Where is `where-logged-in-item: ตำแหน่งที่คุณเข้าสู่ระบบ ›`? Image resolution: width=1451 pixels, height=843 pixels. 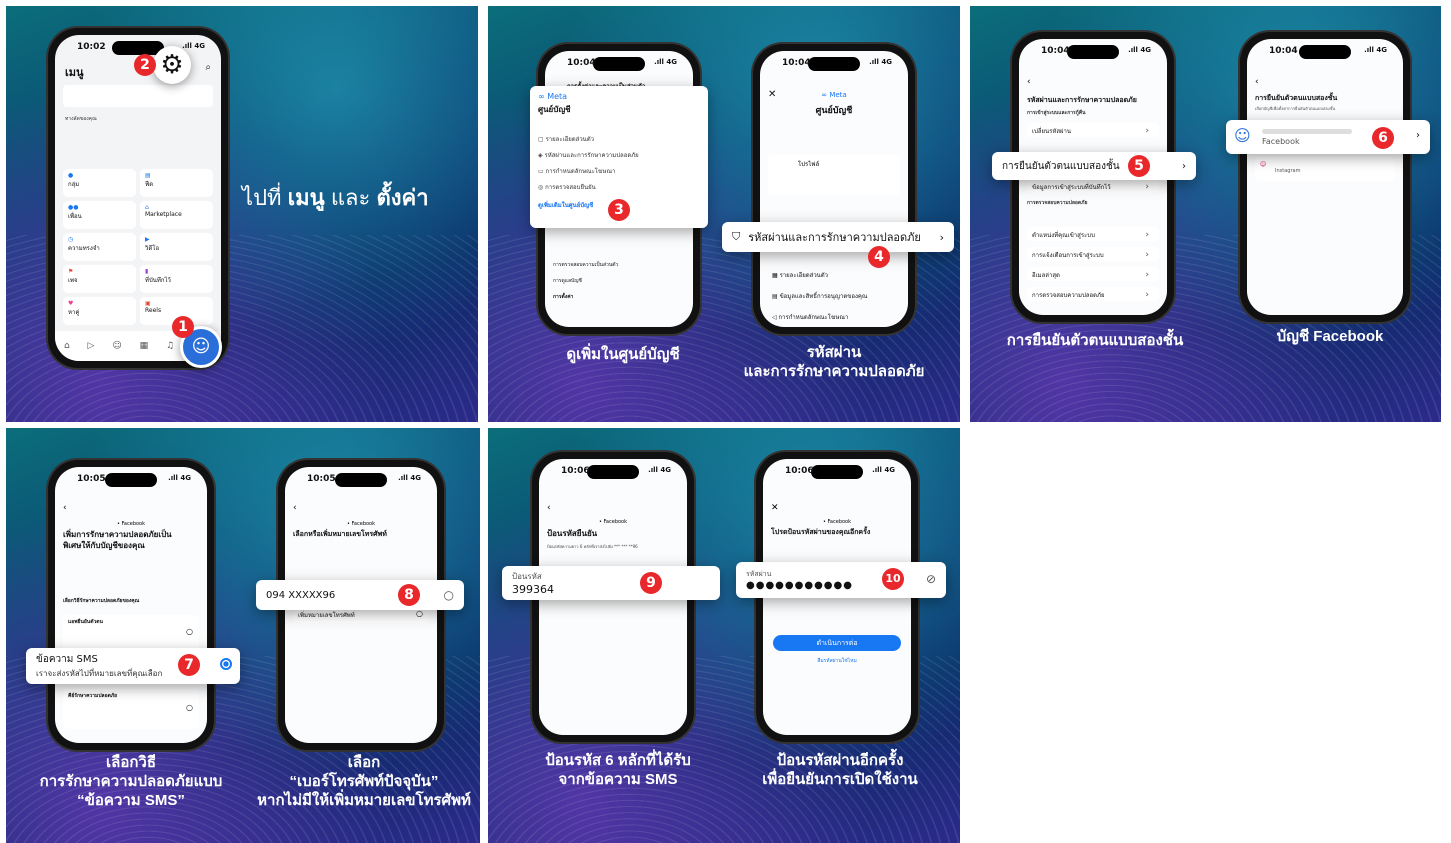
where-logged-in-item: ตำแหน่งที่คุณเข้าสู่ระบบ › is located at coordinates (1093, 234).